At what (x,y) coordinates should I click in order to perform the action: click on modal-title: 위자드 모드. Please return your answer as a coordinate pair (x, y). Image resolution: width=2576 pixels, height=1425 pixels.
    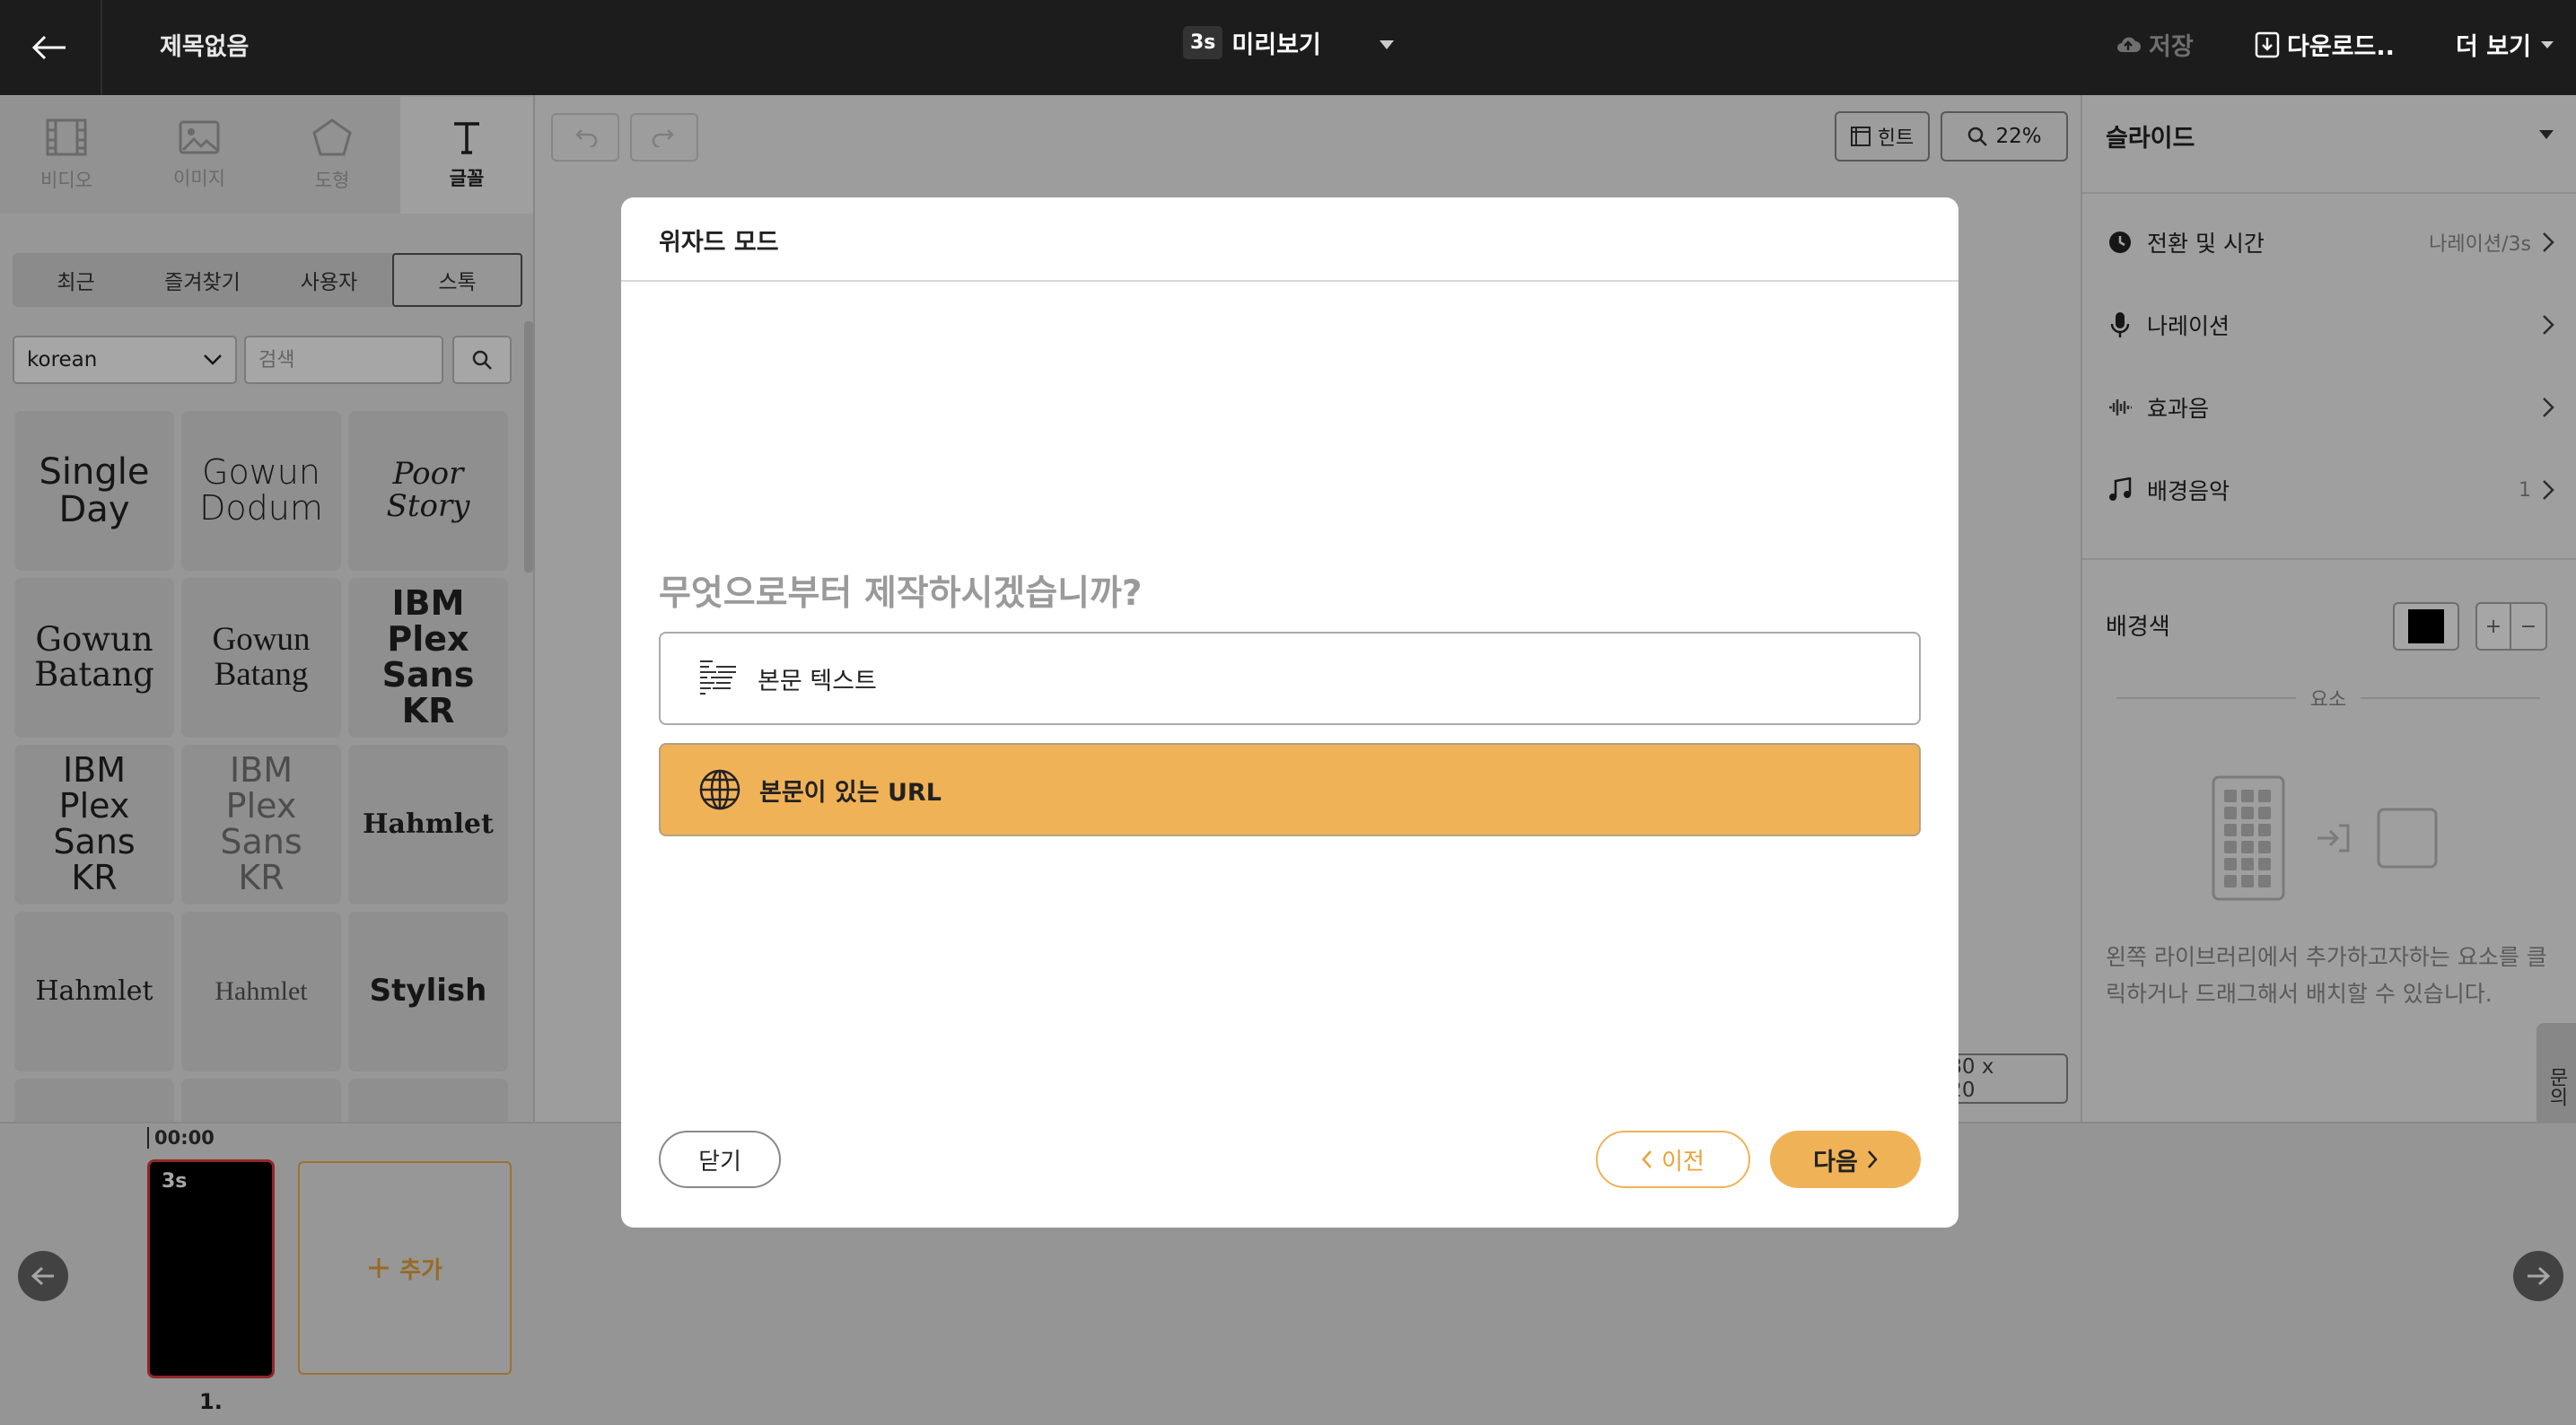
    Looking at the image, I should click on (719, 243).